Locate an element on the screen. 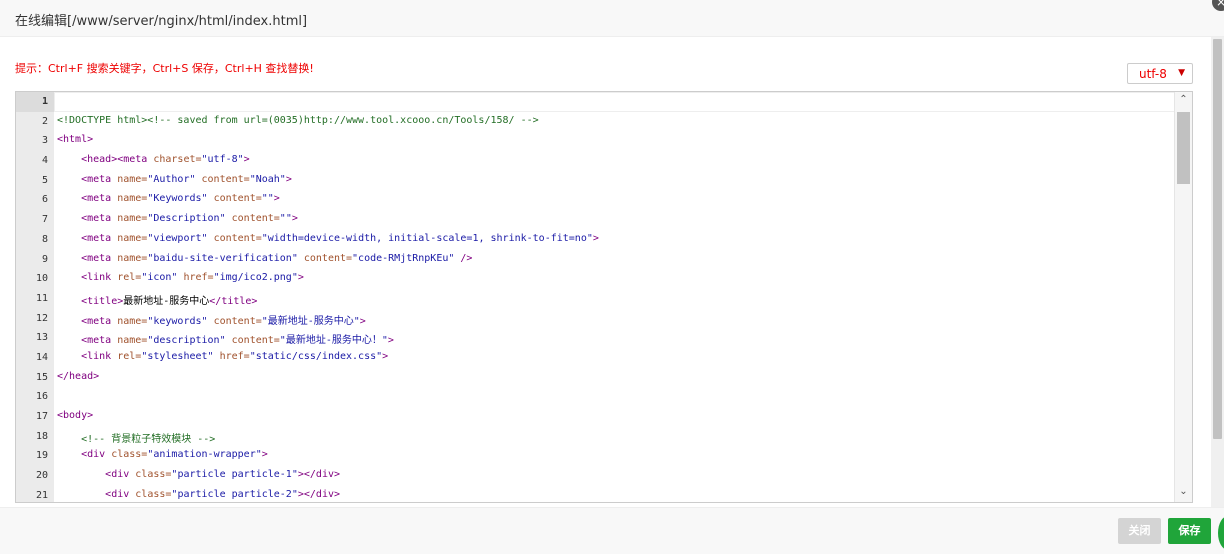 The height and width of the screenshot is (554, 1224). code-line: 7 <meta name="Description" content=""> is located at coordinates (596, 220).